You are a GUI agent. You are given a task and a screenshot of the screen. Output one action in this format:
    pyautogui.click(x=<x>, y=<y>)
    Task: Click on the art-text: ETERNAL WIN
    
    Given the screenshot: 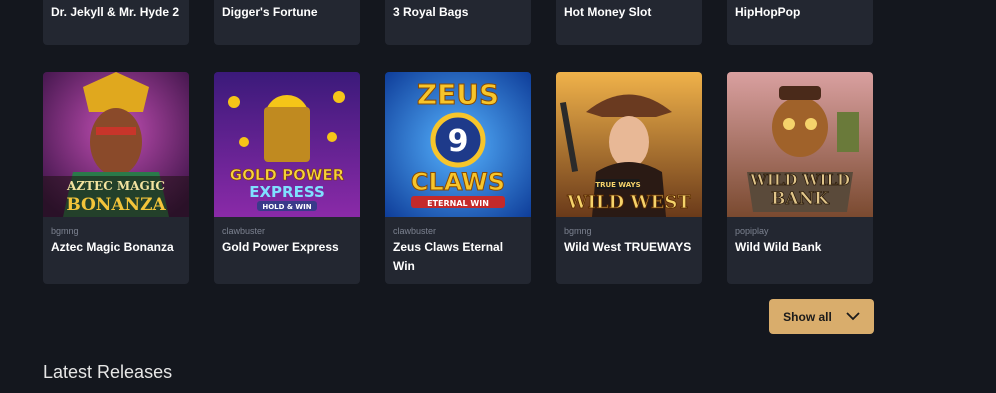 What is the action you would take?
    pyautogui.click(x=458, y=203)
    